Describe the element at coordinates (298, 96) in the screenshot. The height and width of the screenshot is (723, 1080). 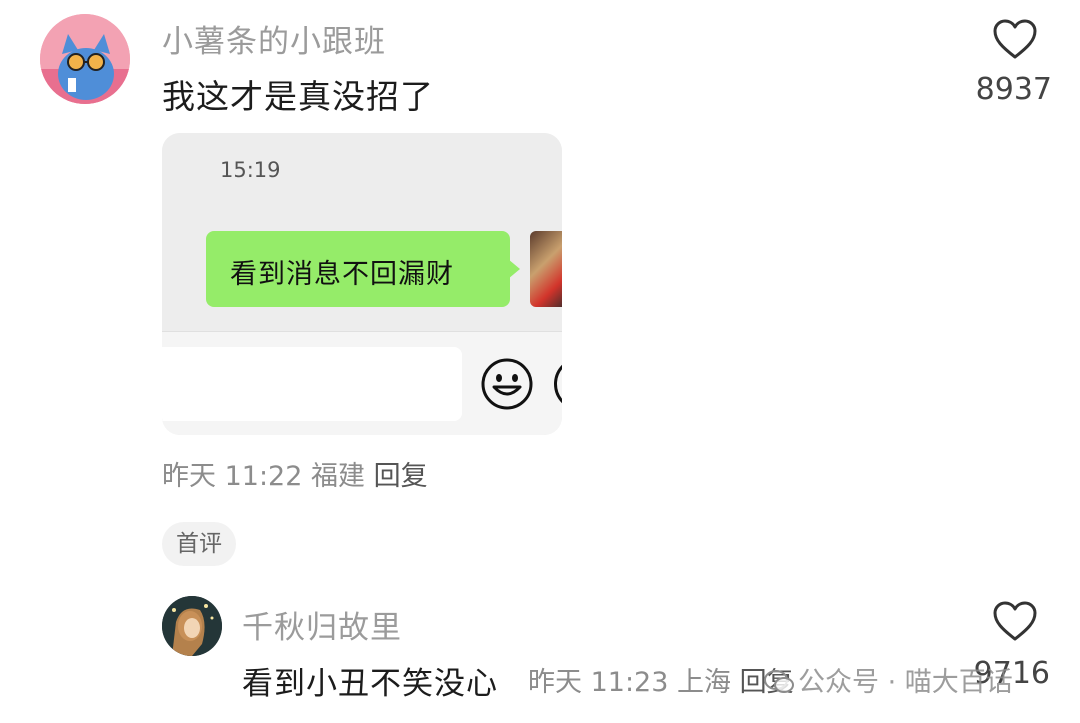
I see `comment-text: 我这才是真没招了` at that location.